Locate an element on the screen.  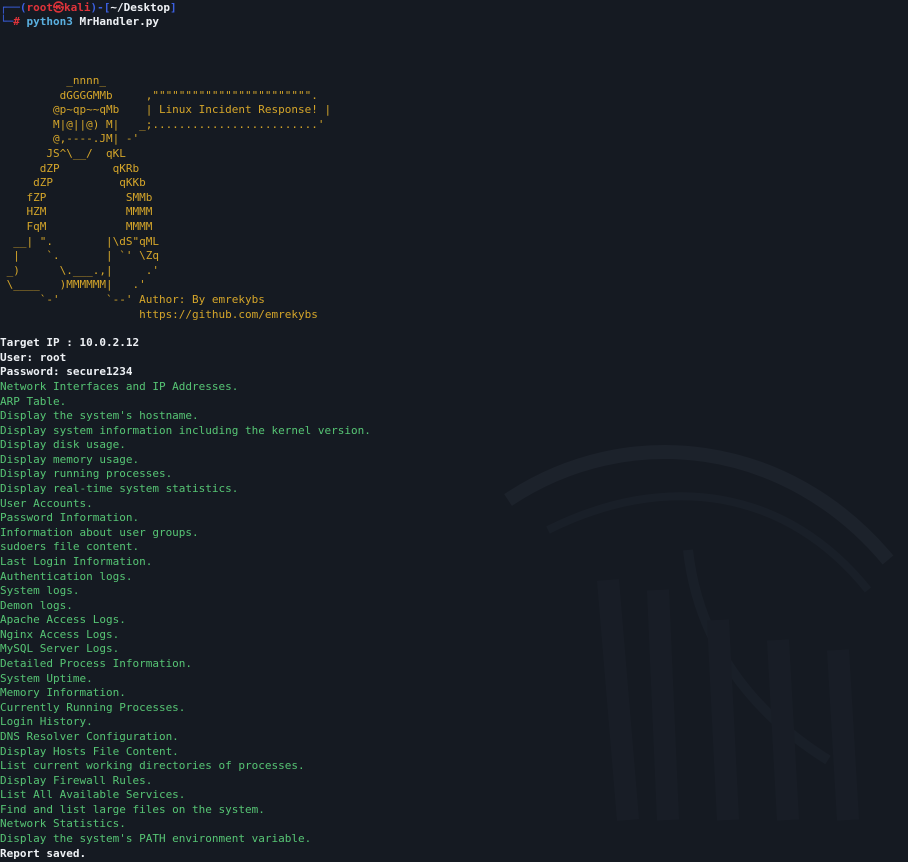
output-line: Network Interfaces and IP Addresses. is located at coordinates (119, 386).